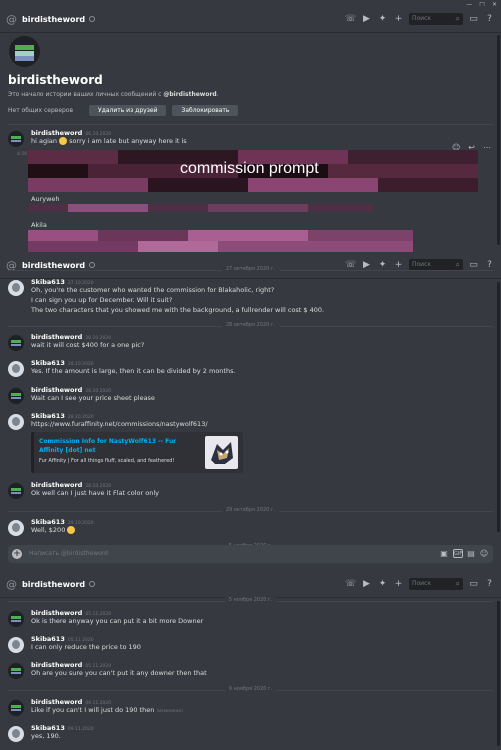 This screenshot has height=750, width=501. What do you see at coordinates (249, 527) in the screenshot?
I see `message: Skiba613 29.10.2020 Well, $200` at bounding box center [249, 527].